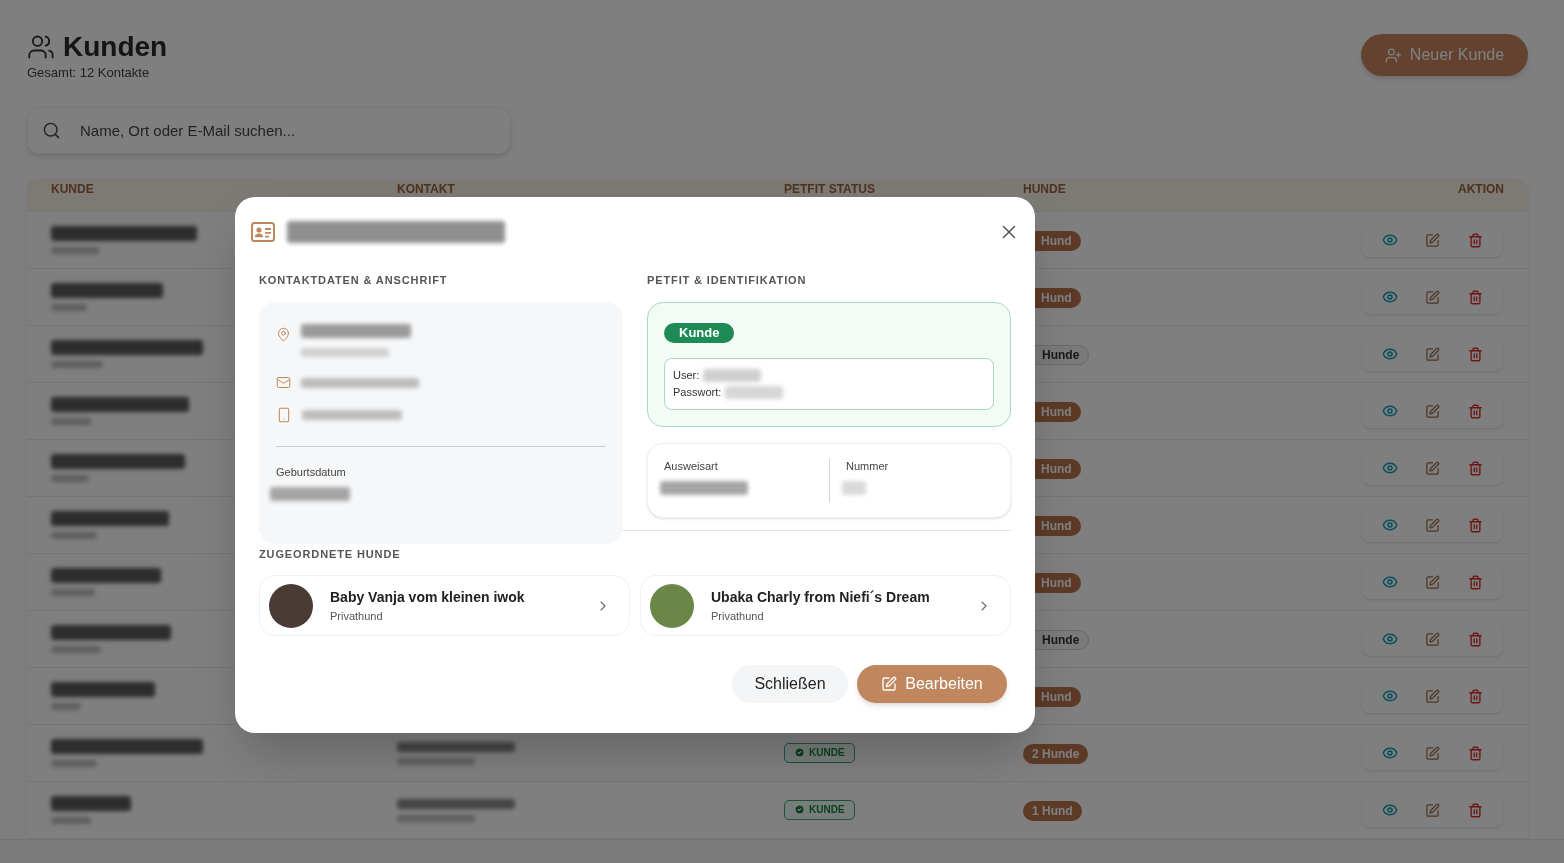 The width and height of the screenshot is (1564, 863). Describe the element at coordinates (263, 232) in the screenshot. I see `id-card-icon` at that location.